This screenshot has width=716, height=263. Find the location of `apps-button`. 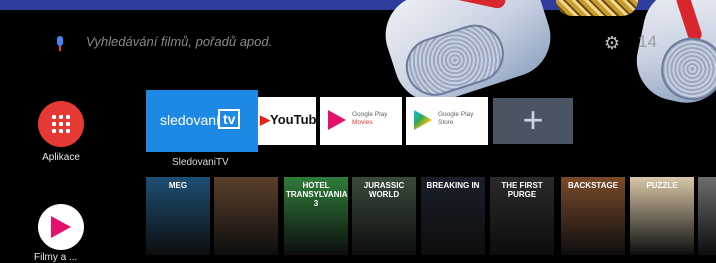

apps-button is located at coordinates (61, 124).